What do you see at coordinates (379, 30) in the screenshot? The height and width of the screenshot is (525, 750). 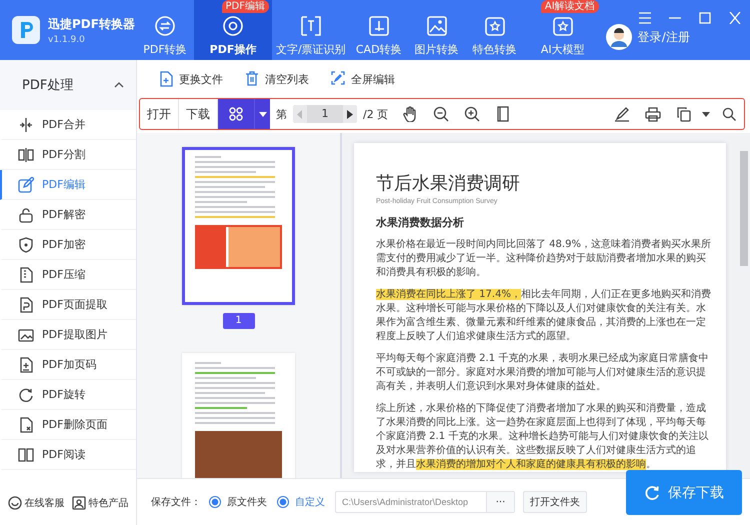 I see `nav-tab: CAD转换` at bounding box center [379, 30].